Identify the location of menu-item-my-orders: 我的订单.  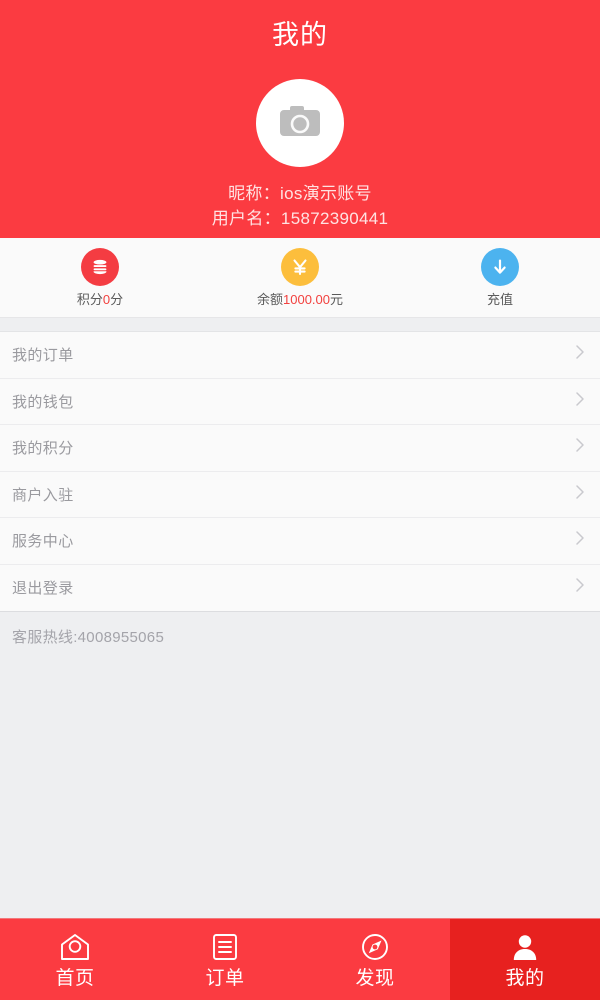
(300, 355).